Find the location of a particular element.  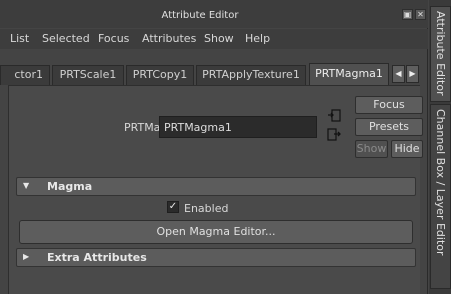

tab-left-arrow-icon: ◀ is located at coordinates (398, 74).